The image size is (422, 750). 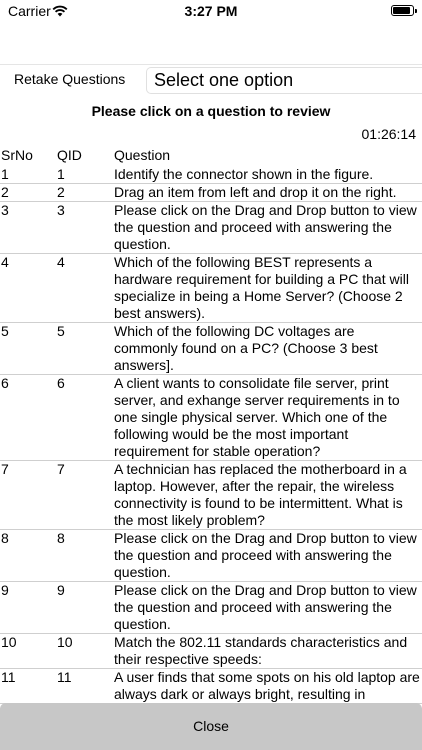 What do you see at coordinates (9, 642) in the screenshot?
I see `srno-cell: 10` at bounding box center [9, 642].